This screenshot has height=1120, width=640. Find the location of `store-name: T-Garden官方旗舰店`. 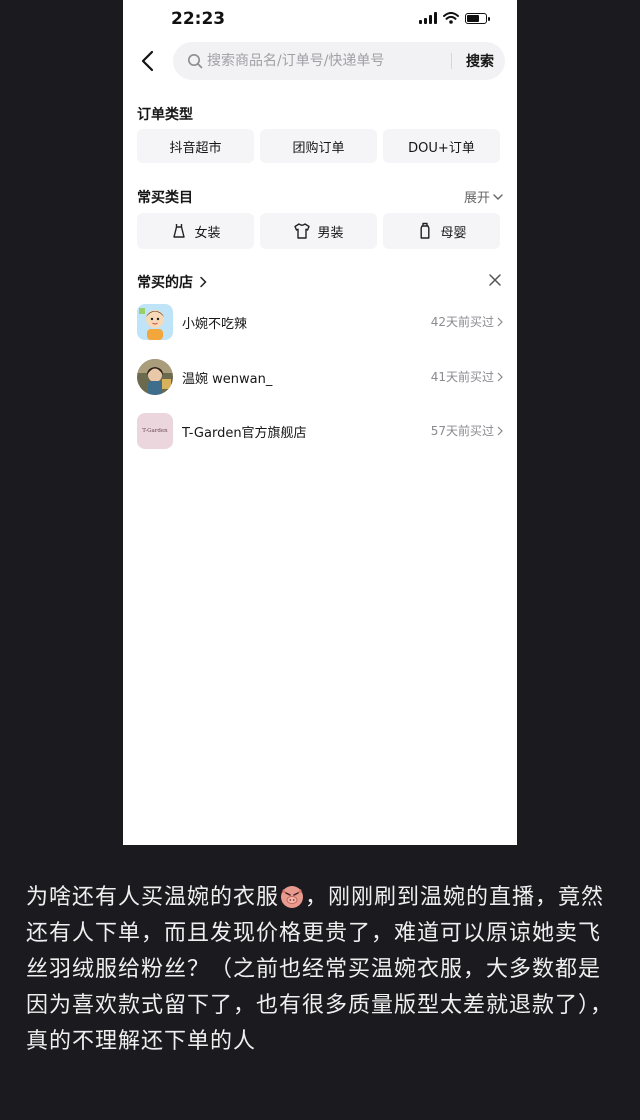

store-name: T-Garden官方旗舰店 is located at coordinates (244, 433).